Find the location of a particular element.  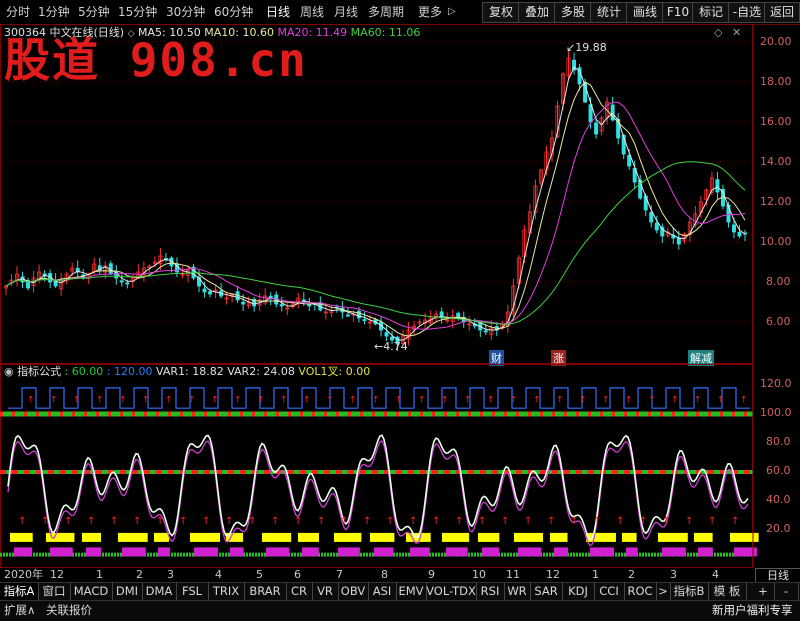

indicator-tab-22: 模 板 is located at coordinates (727, 591).